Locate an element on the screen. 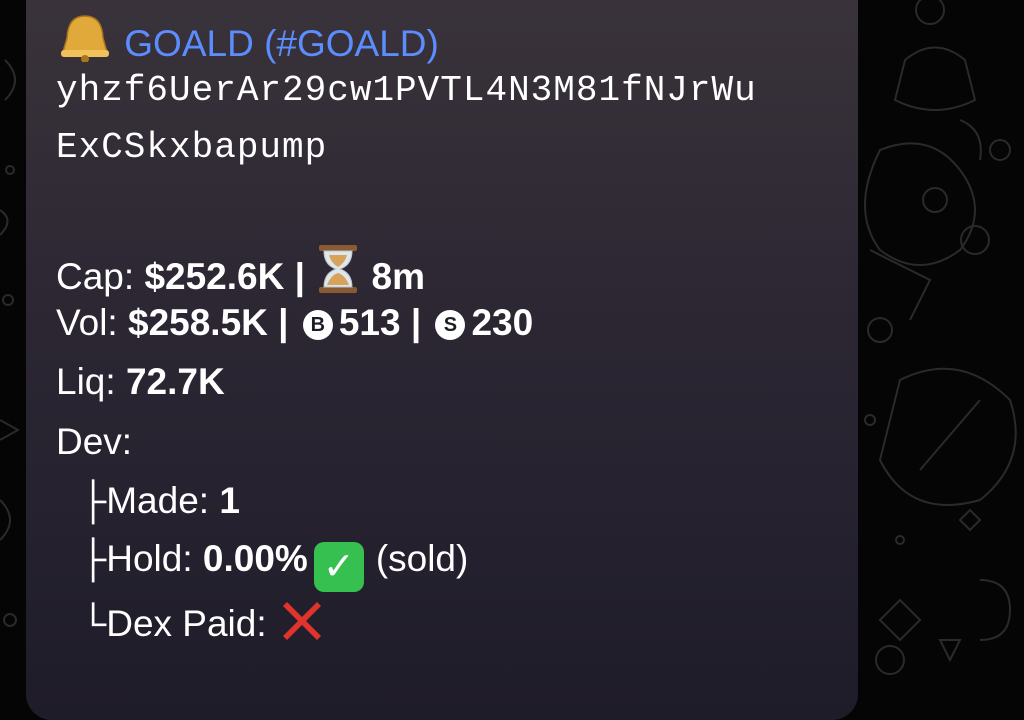  sells-value: 230 is located at coordinates (502, 322).